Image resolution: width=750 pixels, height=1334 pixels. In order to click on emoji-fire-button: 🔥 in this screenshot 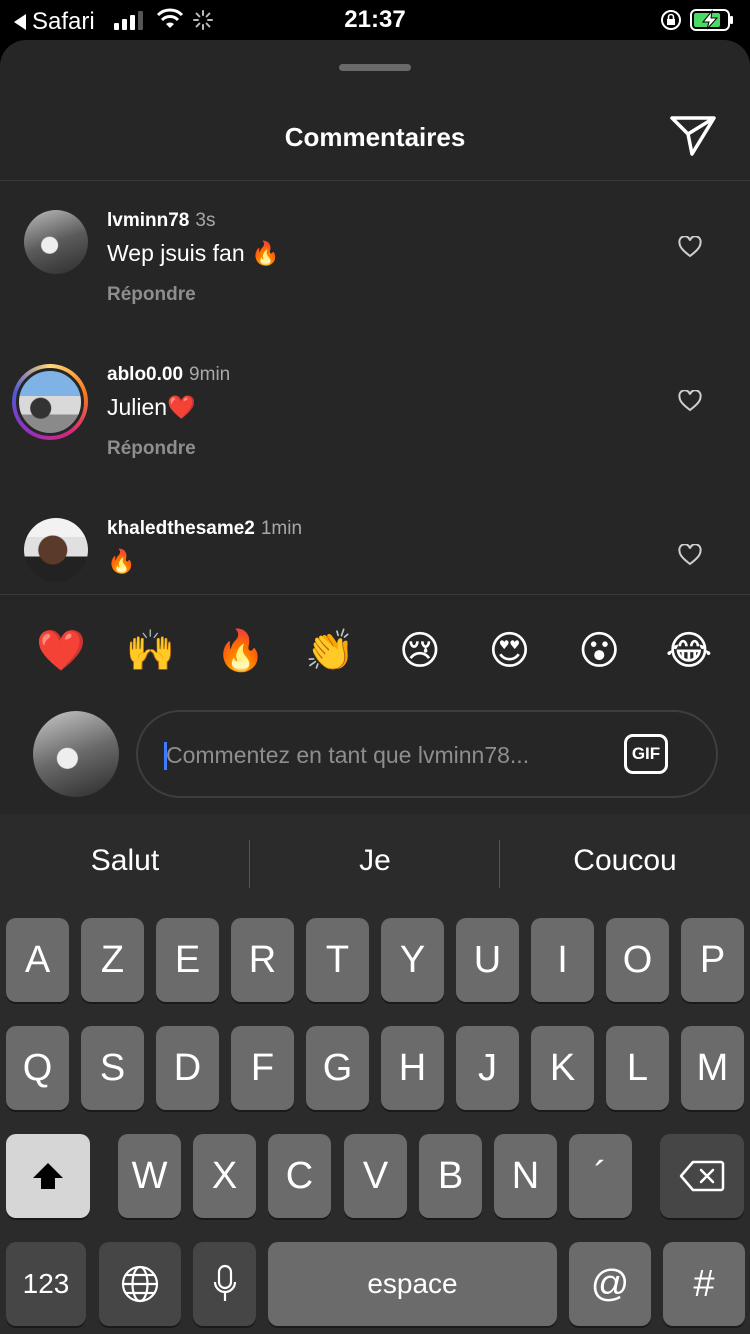, I will do `click(240, 651)`.